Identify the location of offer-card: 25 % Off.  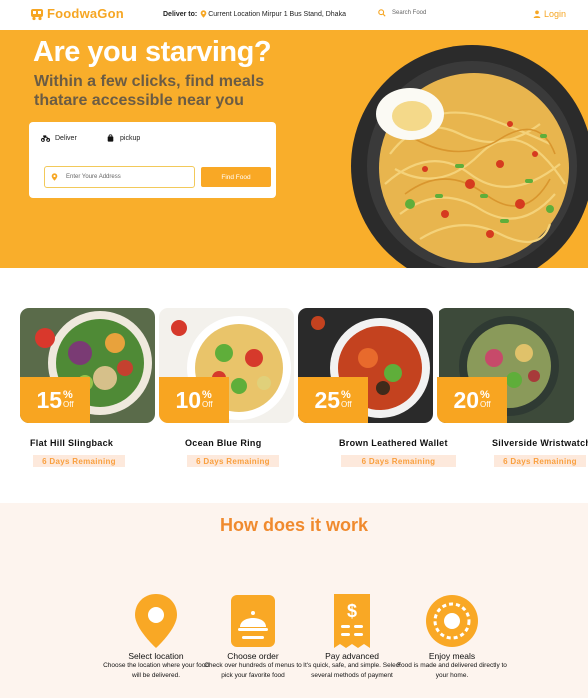
(365, 365).